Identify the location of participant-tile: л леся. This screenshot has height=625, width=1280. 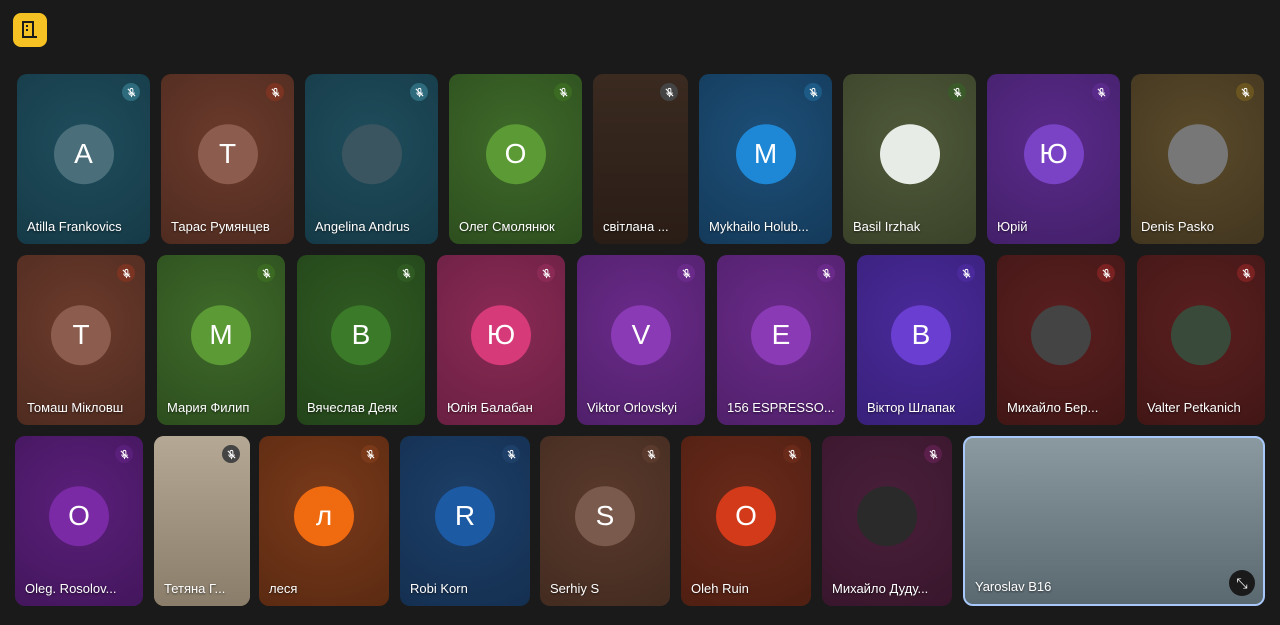
(324, 521).